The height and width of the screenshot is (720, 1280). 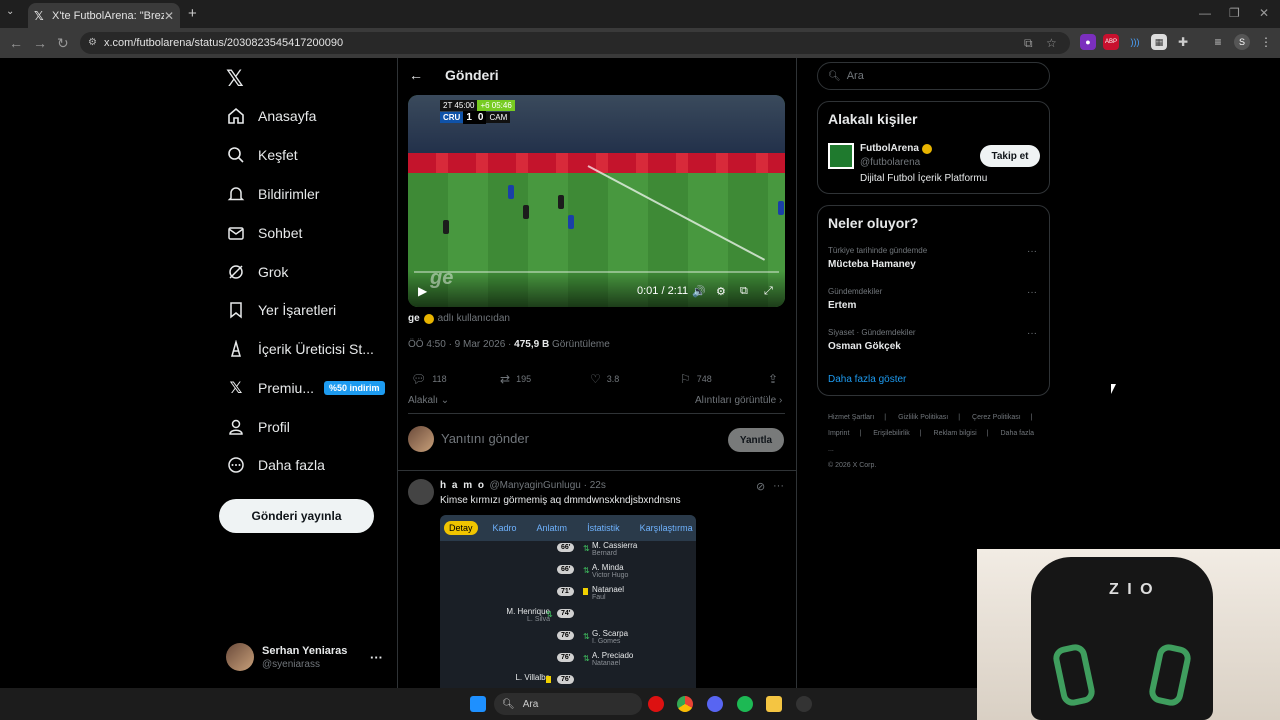 I want to click on browser-tab: 𝕏 X'te FutbolArena: "Brezilya'da Cr ✕, so click(x=104, y=15).